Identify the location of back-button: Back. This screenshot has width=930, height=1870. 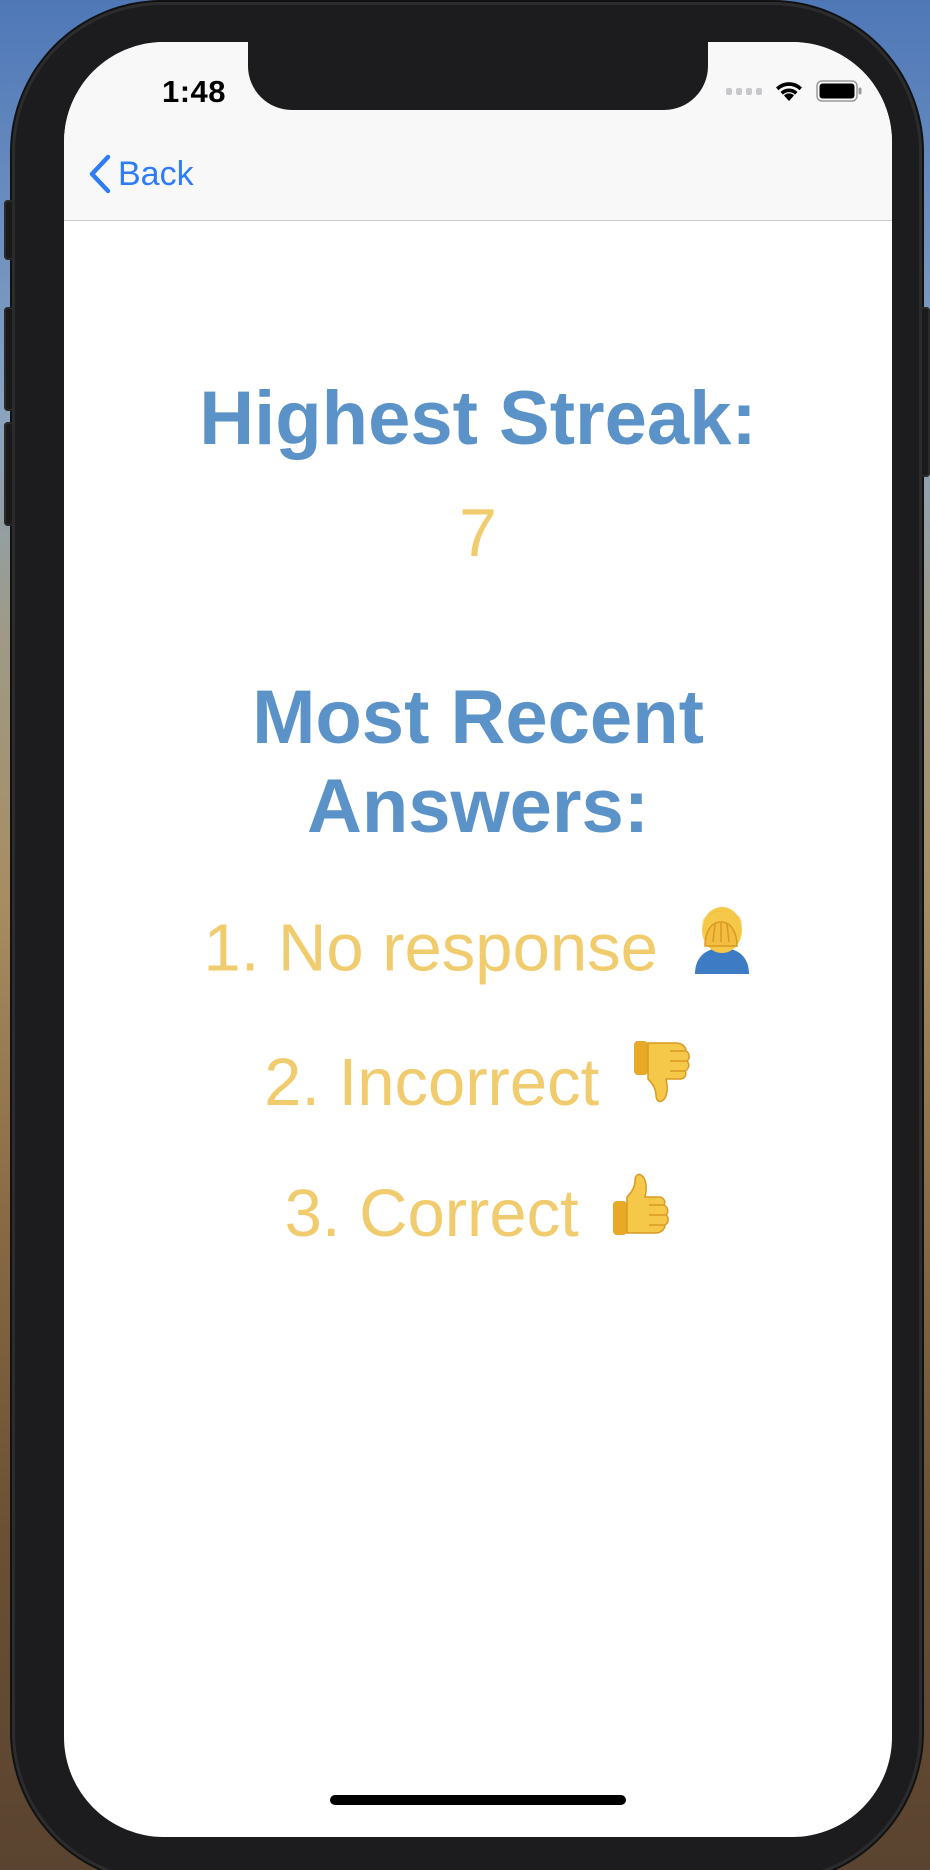
(141, 174).